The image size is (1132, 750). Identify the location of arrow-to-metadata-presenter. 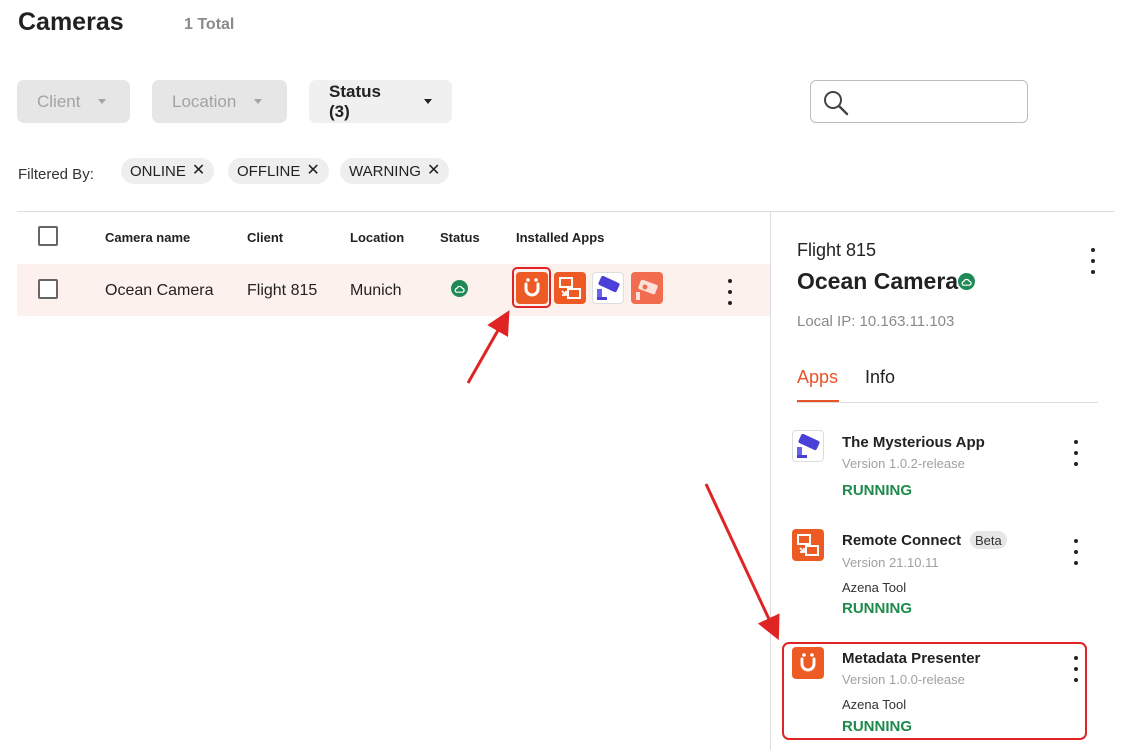
(742, 562).